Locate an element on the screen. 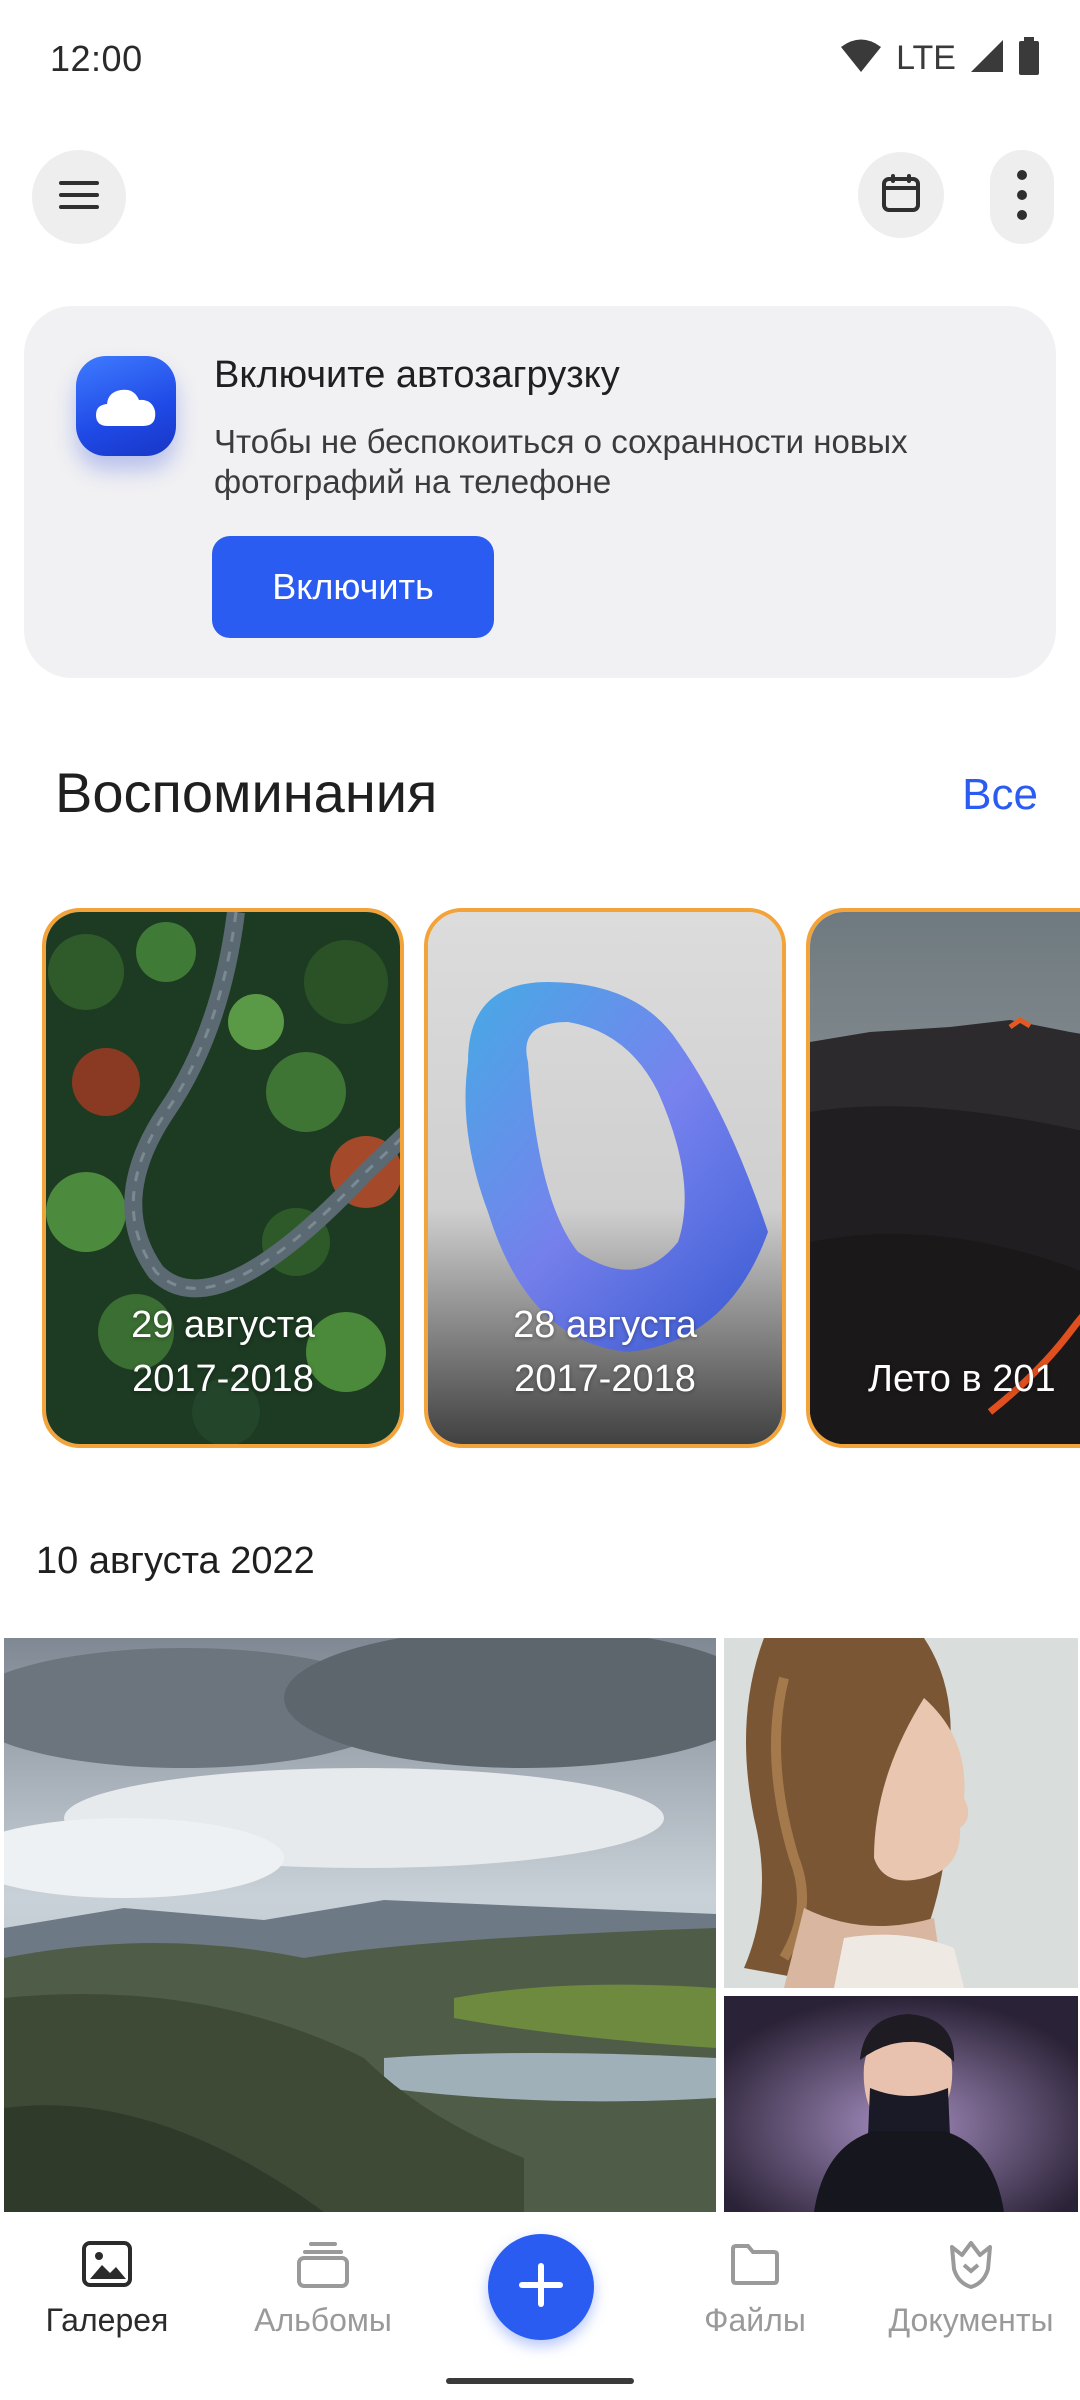  memory-card: Лето в 201 is located at coordinates (943, 1178).